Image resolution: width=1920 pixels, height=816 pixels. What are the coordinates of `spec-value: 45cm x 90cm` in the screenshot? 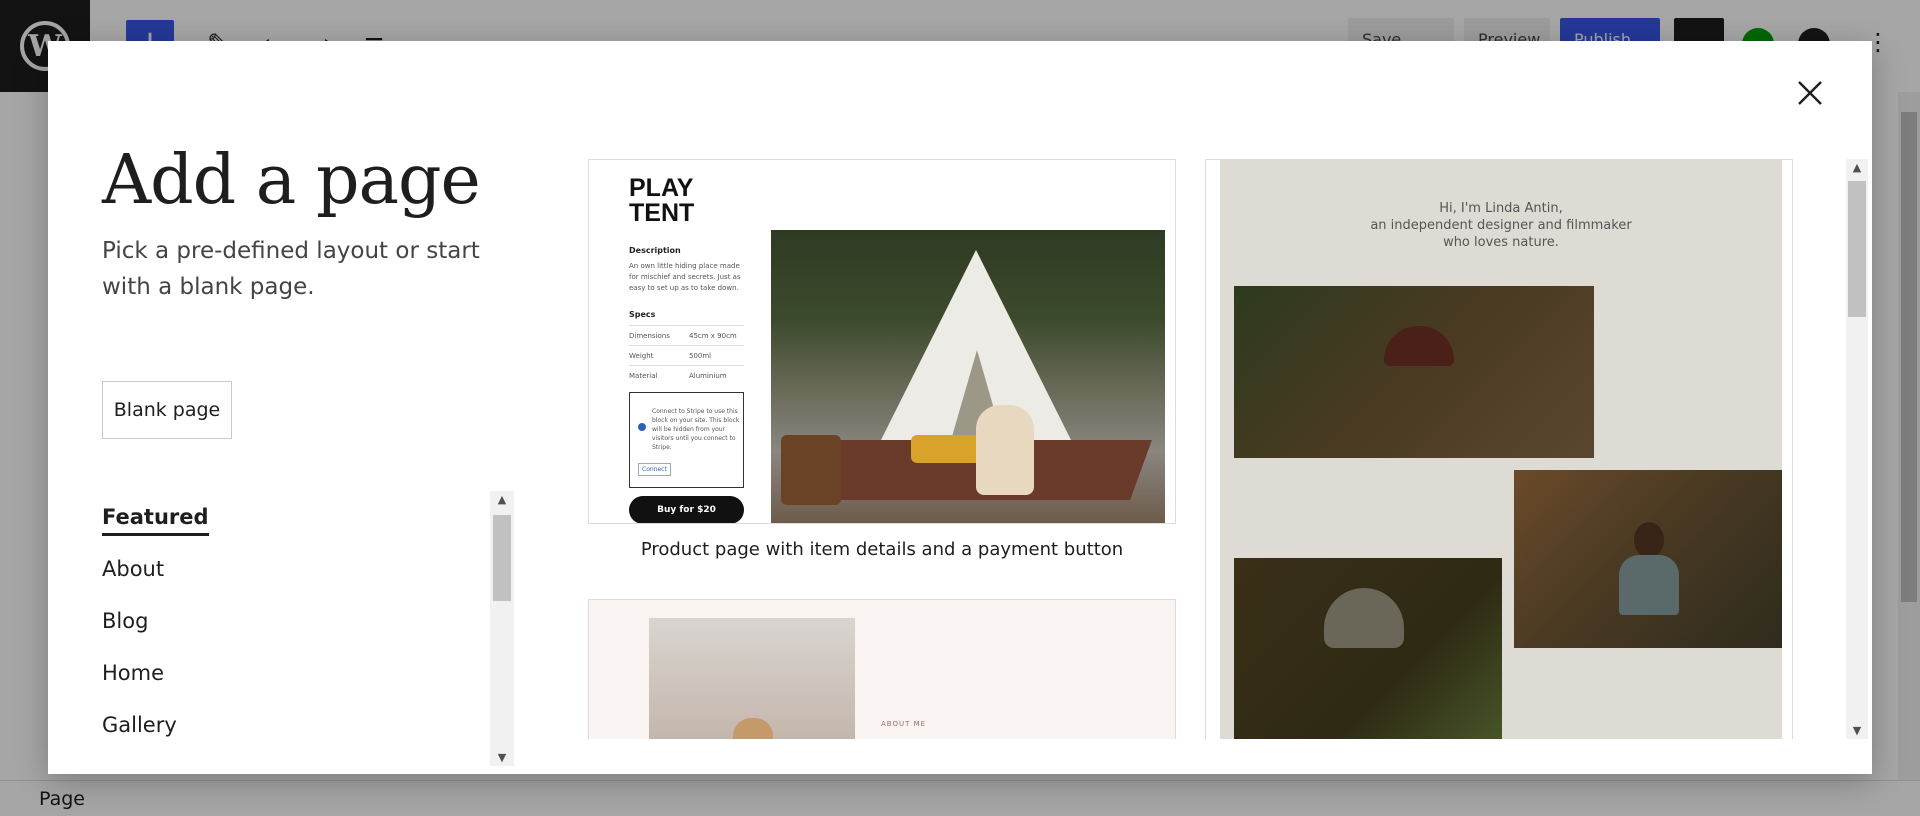 It's located at (713, 336).